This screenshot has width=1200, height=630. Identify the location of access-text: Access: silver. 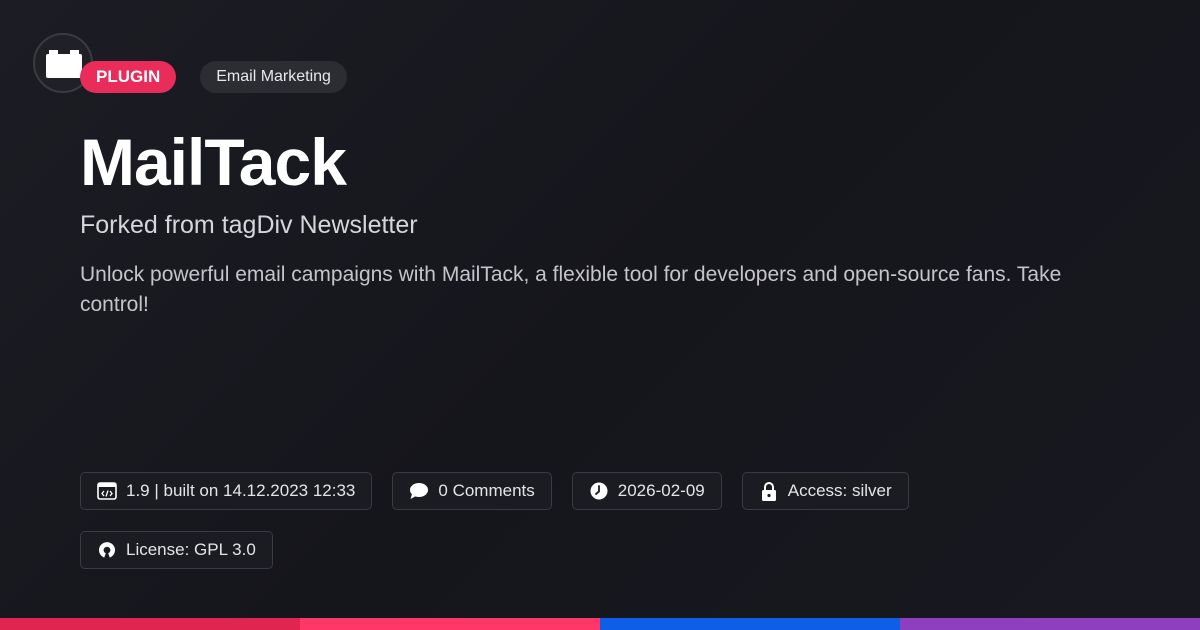
(839, 490).